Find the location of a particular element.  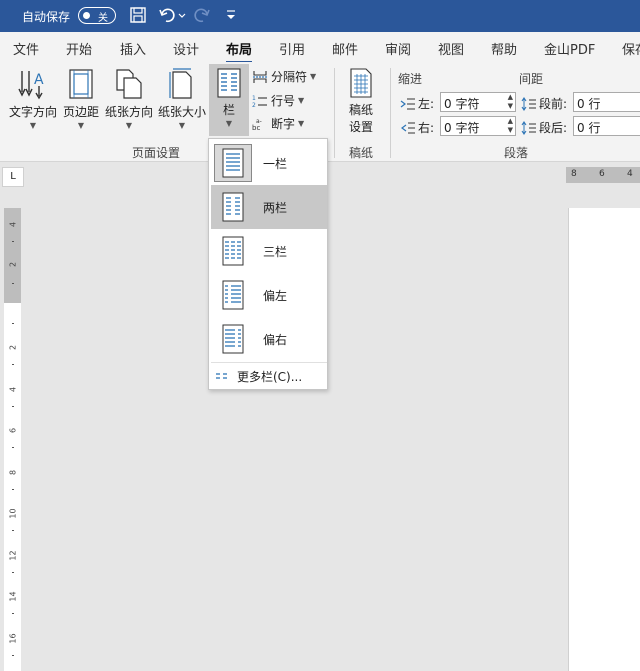

text-direction-button: A 文字方向 ▼ is located at coordinates (33, 99).